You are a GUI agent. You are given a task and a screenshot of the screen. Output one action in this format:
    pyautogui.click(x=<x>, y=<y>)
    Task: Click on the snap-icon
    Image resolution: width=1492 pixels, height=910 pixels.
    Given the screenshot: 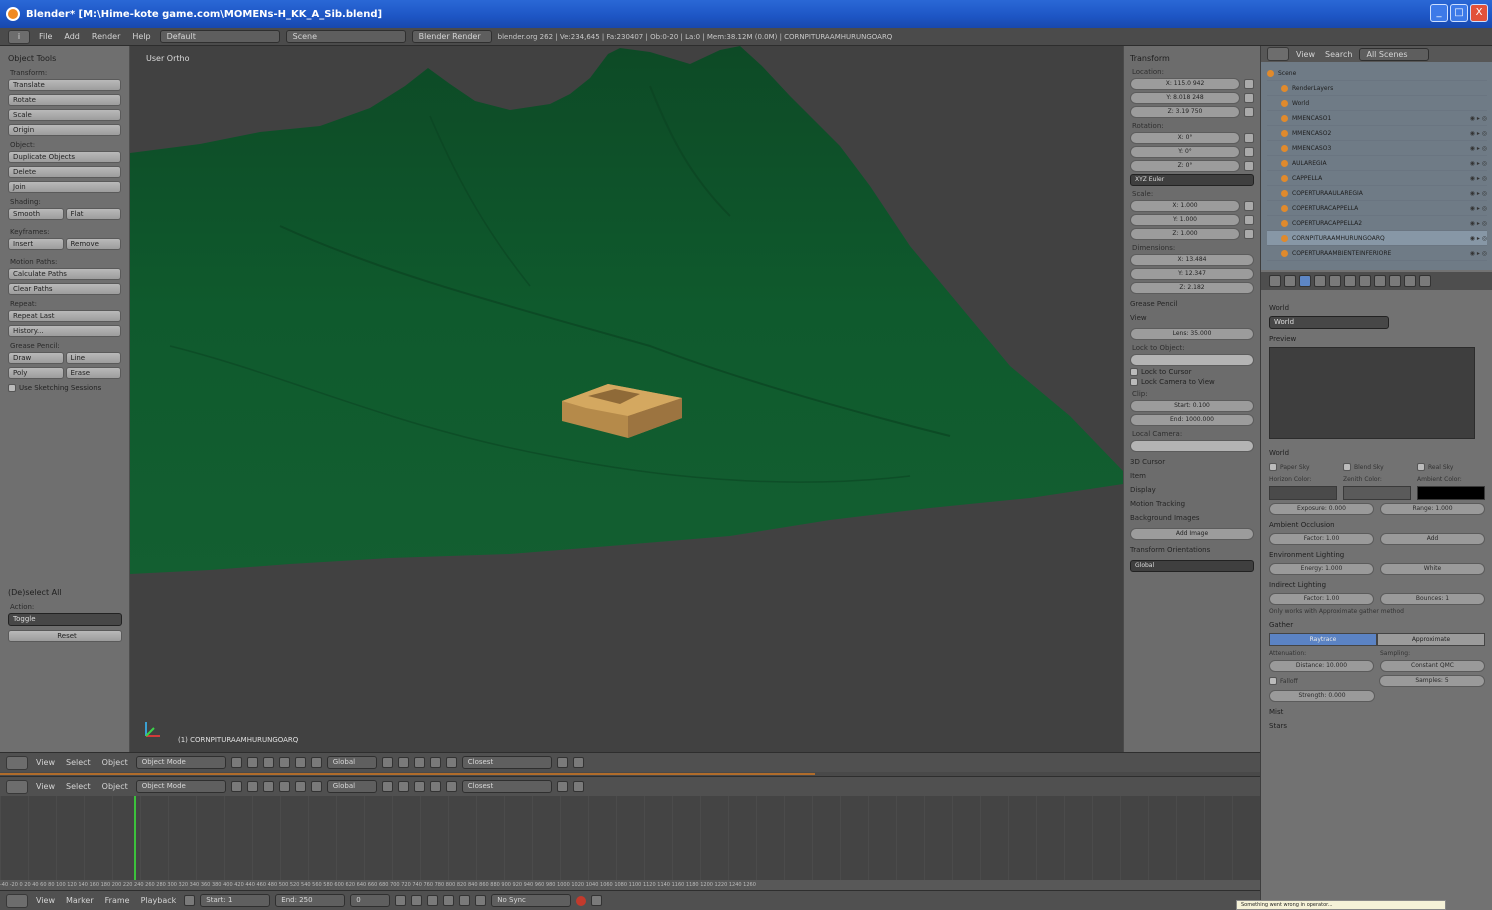 What is the action you would take?
    pyautogui.click(x=451, y=786)
    